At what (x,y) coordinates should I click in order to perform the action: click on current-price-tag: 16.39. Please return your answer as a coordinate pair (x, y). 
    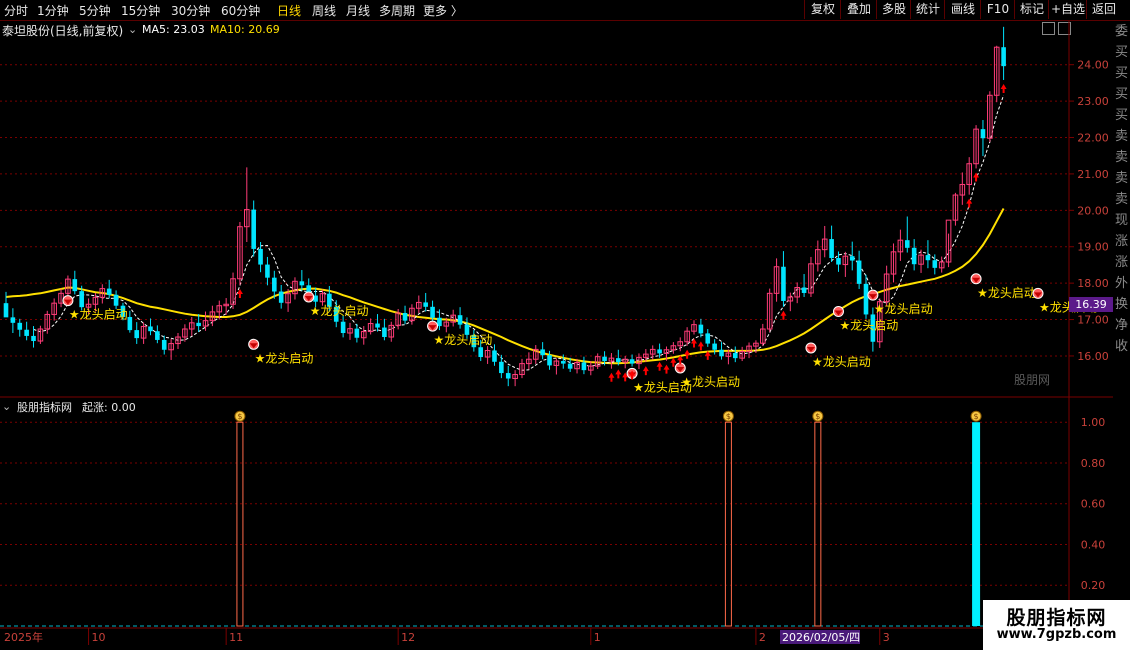
    Looking at the image, I should click on (1091, 304).